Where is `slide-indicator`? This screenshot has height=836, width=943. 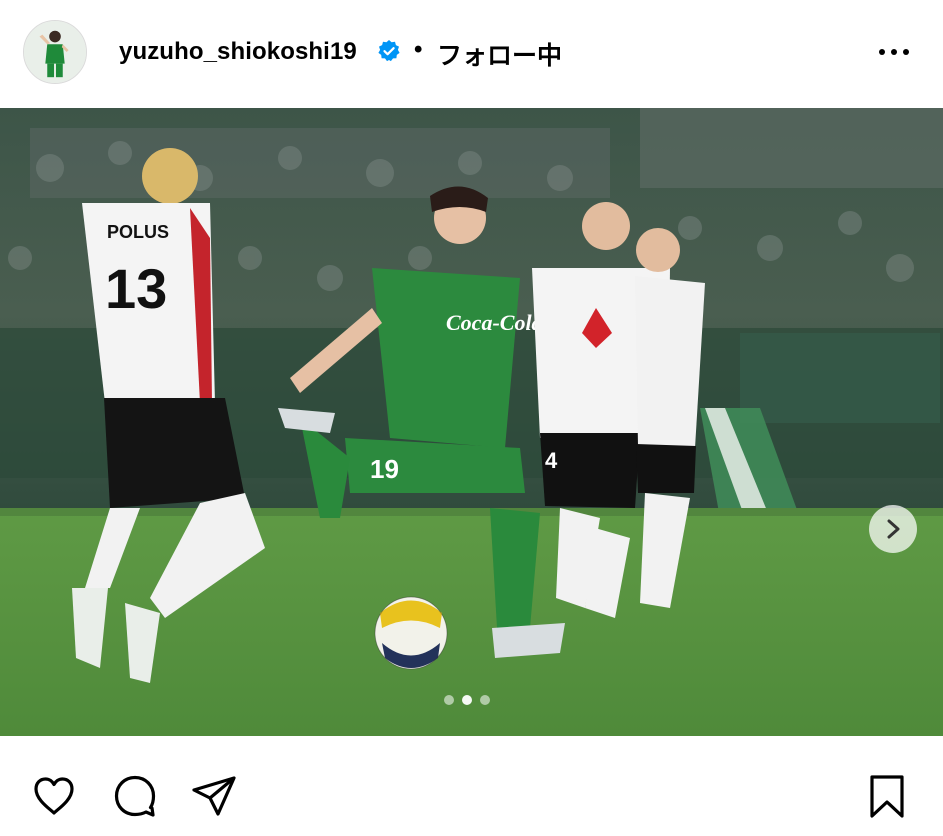 slide-indicator is located at coordinates (467, 700).